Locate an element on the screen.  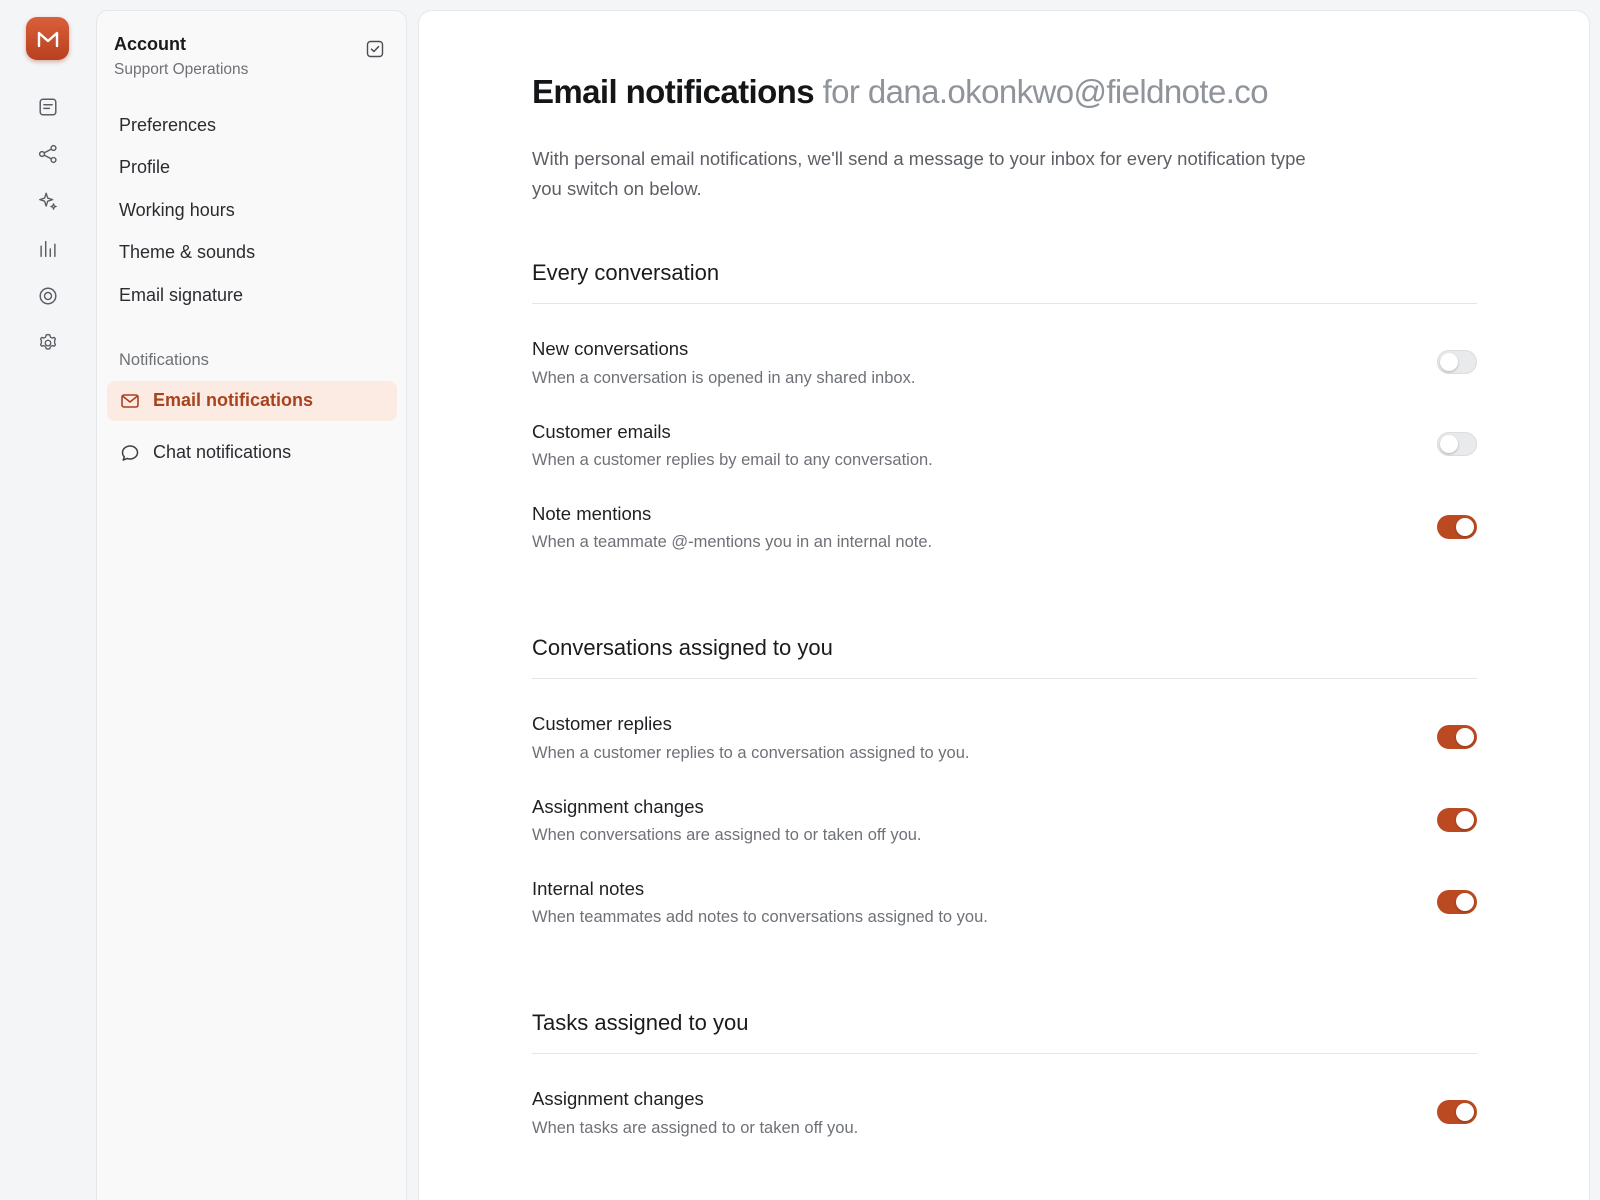
toggle-note-mentions is located at coordinates (1457, 527).